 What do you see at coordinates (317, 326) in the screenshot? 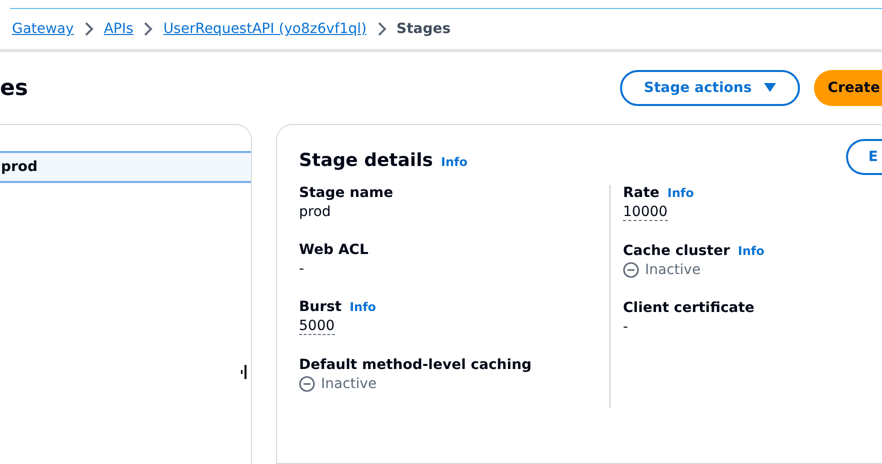
I see `field-value: 5000` at bounding box center [317, 326].